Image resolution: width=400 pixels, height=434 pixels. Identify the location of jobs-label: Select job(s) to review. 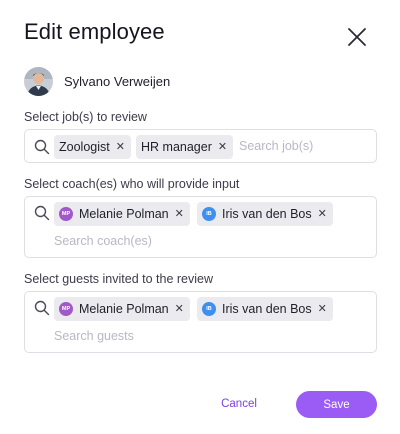
(85, 117).